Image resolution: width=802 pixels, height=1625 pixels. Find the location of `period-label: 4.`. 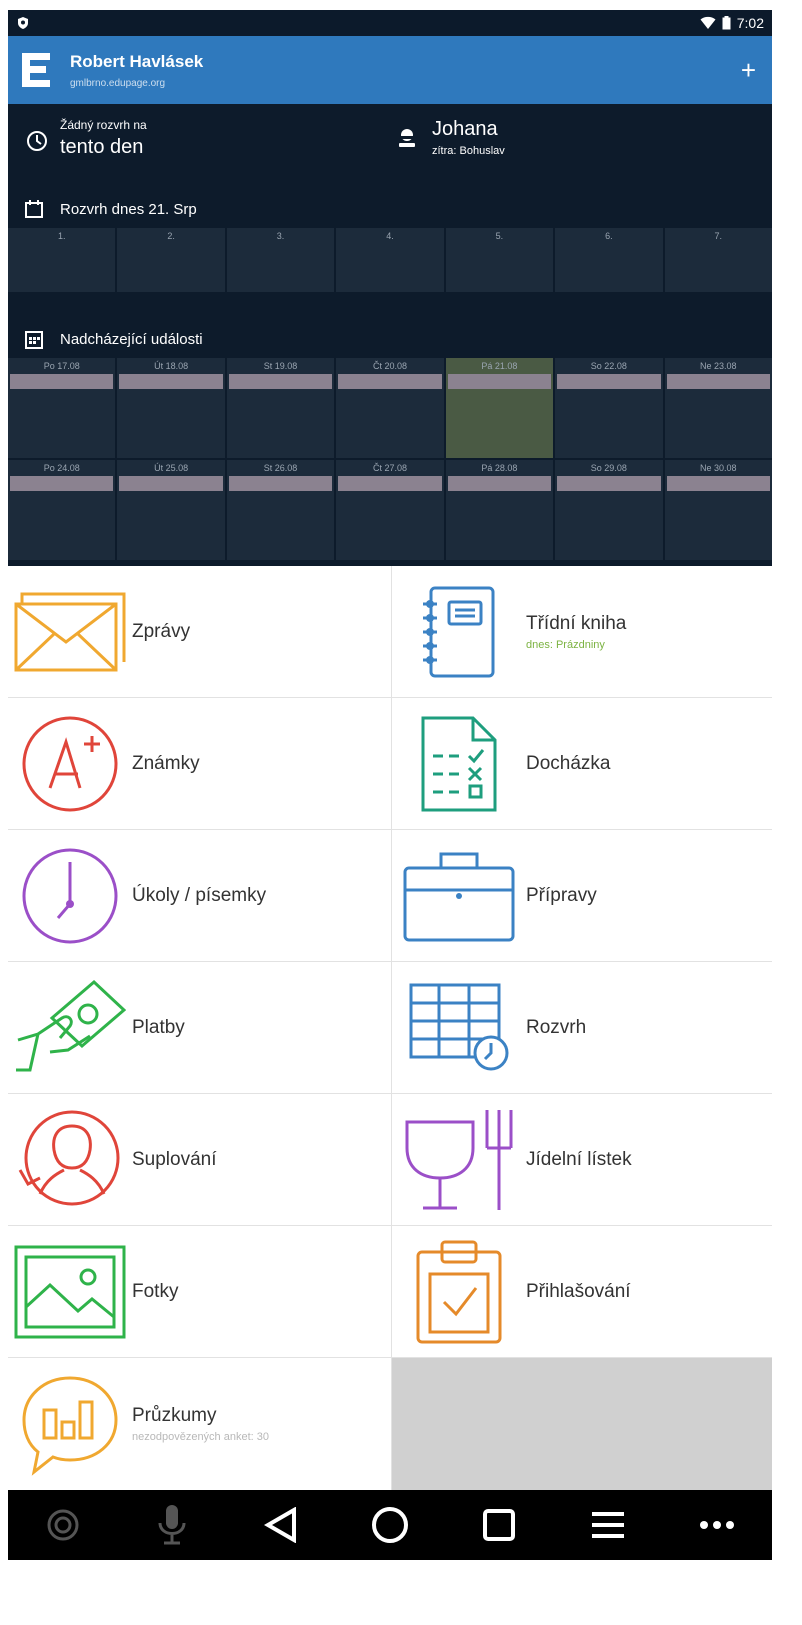

period-label: 4. is located at coordinates (390, 236).